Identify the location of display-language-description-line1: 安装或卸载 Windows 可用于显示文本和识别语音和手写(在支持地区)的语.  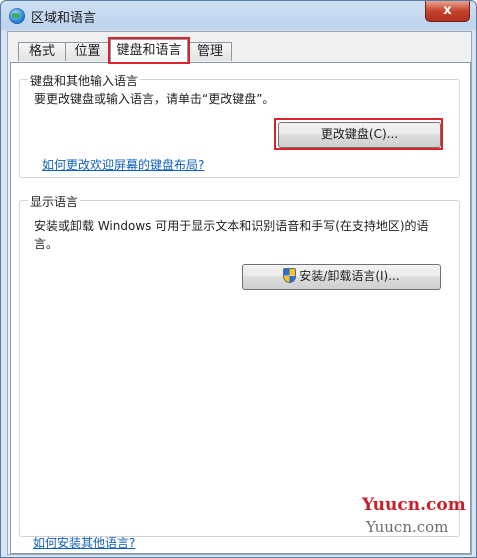
(231, 226).